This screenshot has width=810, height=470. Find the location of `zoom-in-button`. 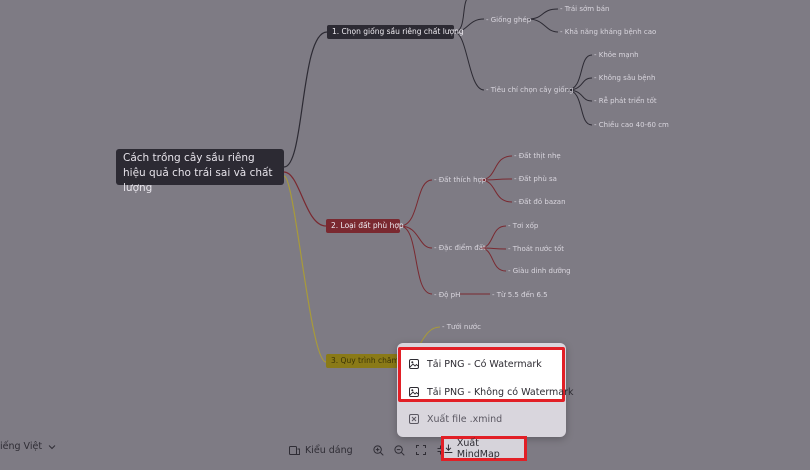

zoom-in-button is located at coordinates (379, 450).